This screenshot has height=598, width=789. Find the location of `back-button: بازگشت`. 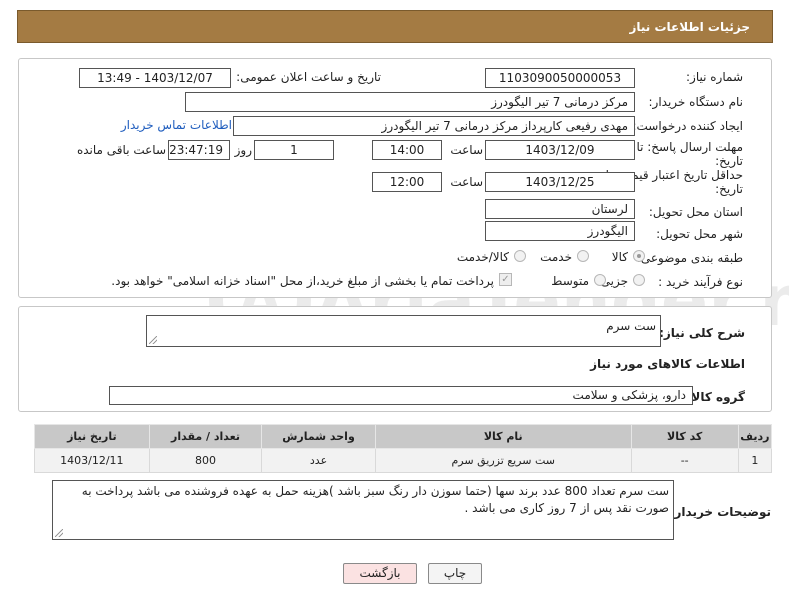

back-button: بازگشت is located at coordinates (380, 573).